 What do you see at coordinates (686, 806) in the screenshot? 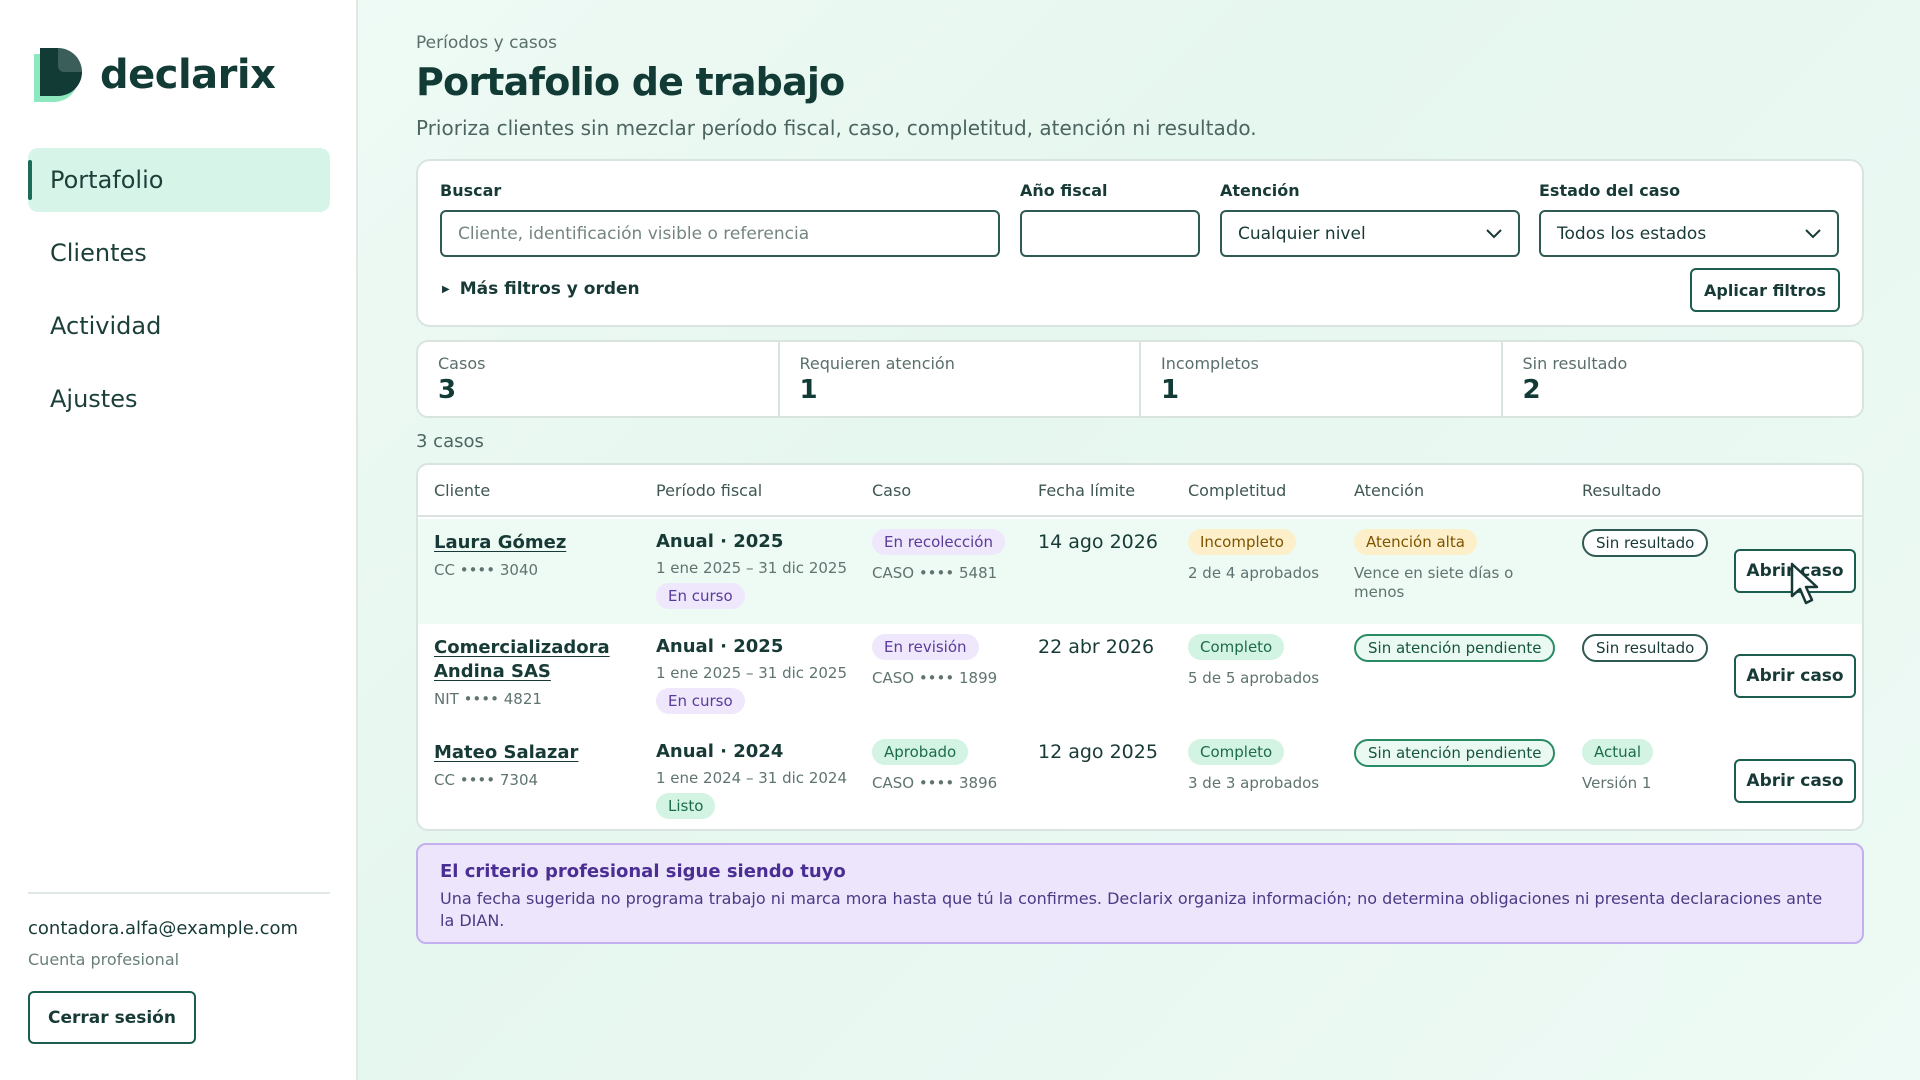
I see `period-status-badge: Listo` at bounding box center [686, 806].